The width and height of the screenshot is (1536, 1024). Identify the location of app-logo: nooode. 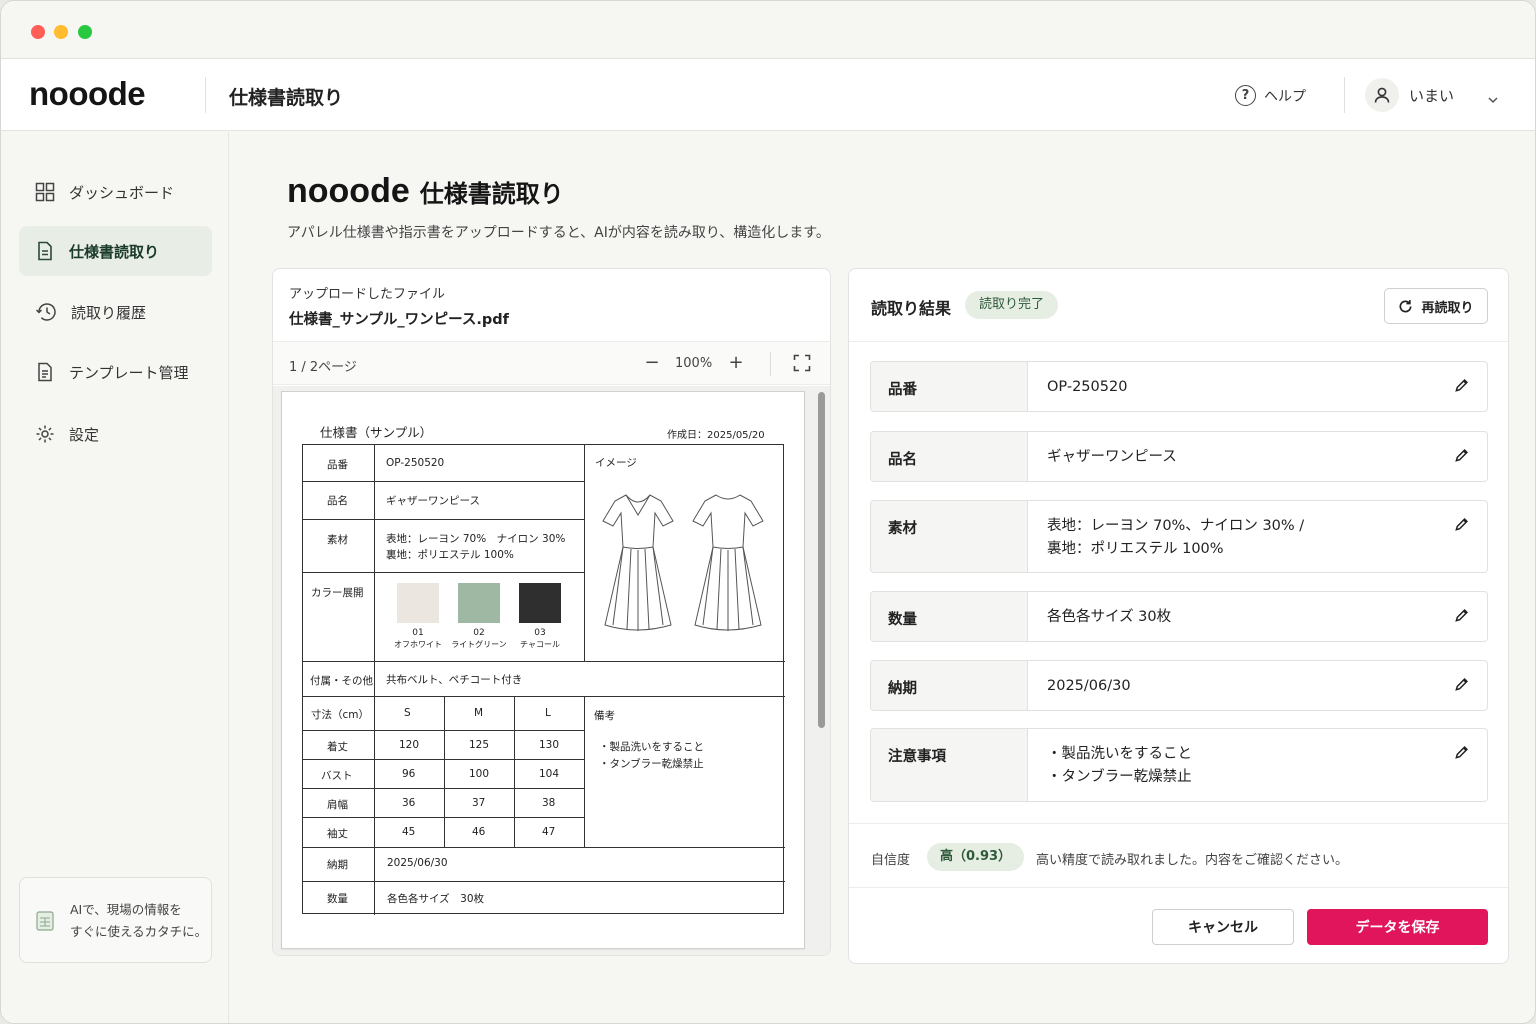
(87, 94).